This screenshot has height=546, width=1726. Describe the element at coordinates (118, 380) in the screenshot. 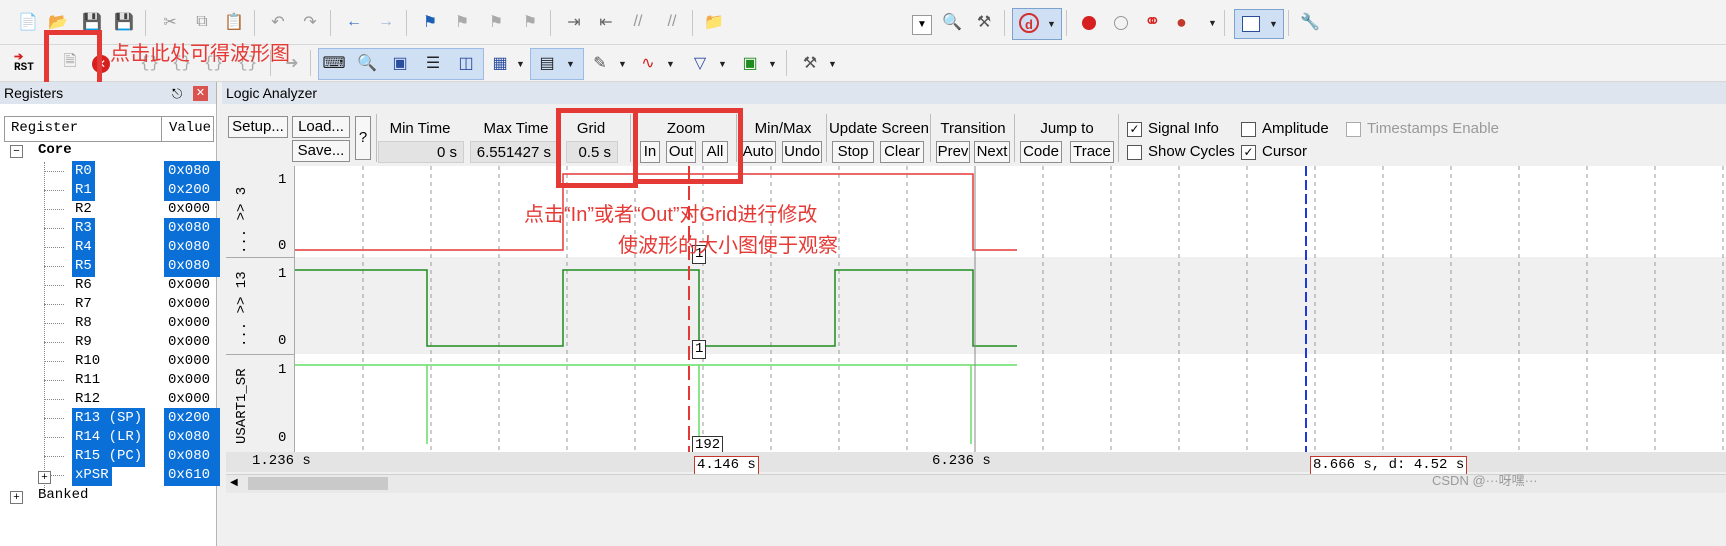

I see `register-row: R11 0x000` at that location.